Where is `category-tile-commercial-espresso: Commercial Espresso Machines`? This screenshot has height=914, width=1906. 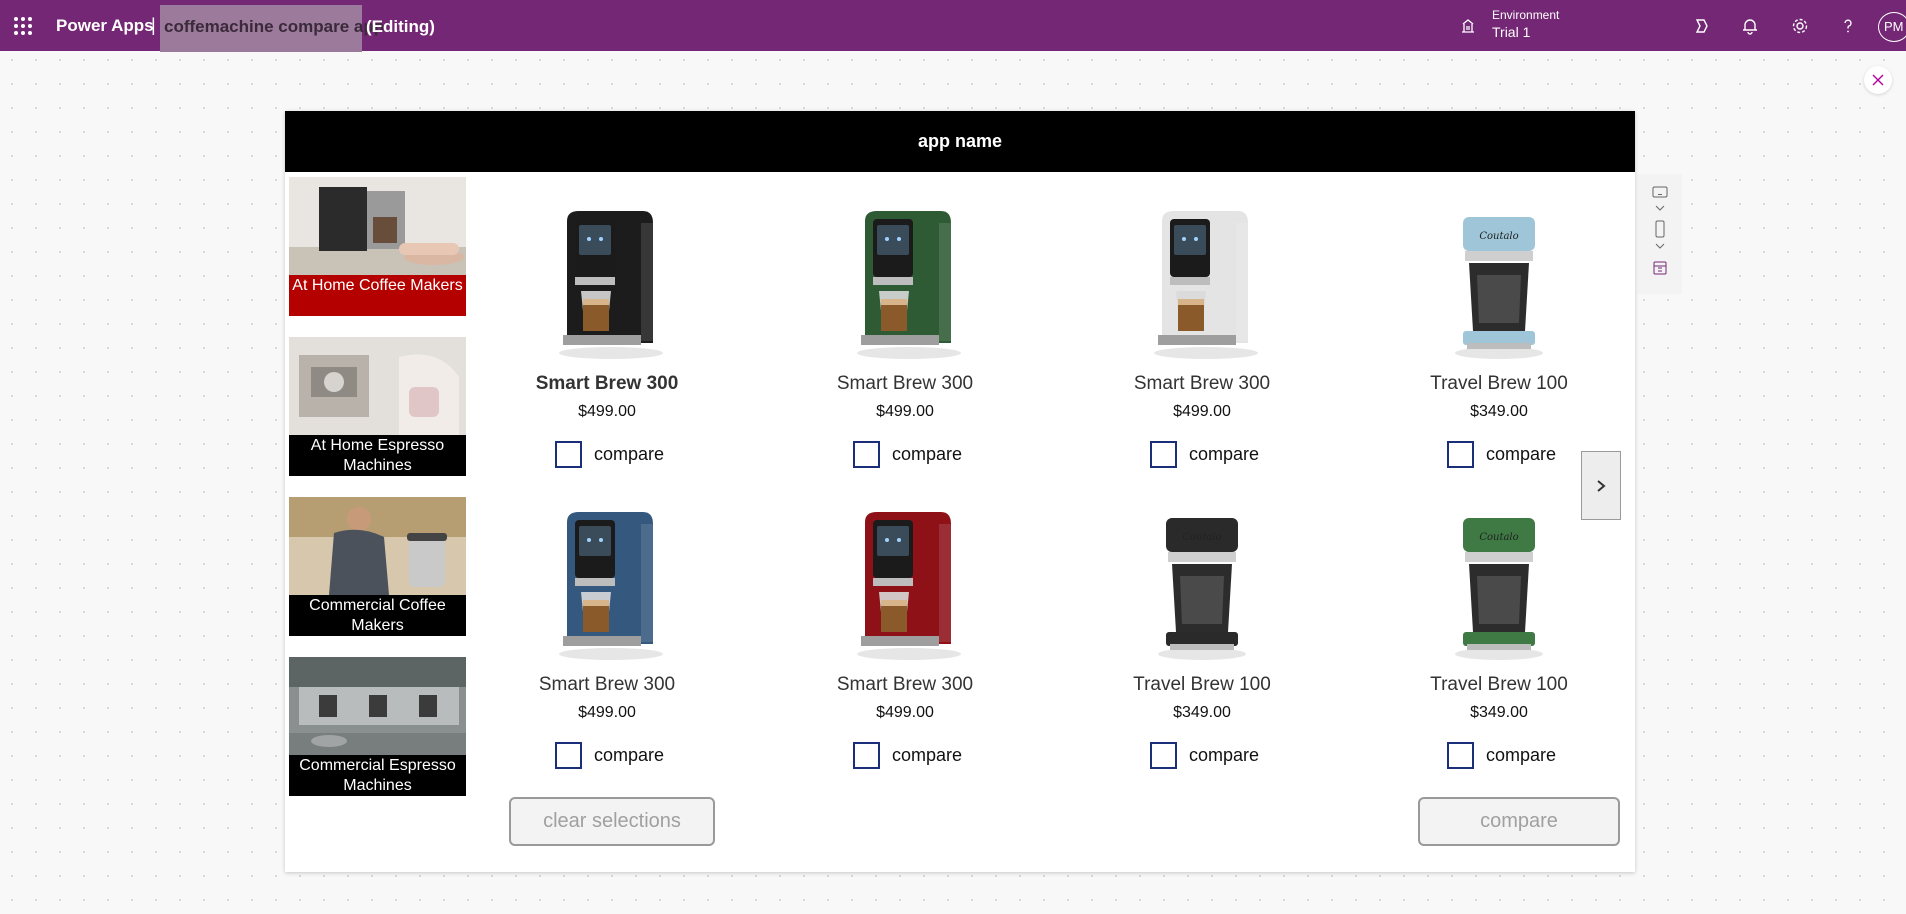 category-tile-commercial-espresso: Commercial Espresso Machines is located at coordinates (377, 726).